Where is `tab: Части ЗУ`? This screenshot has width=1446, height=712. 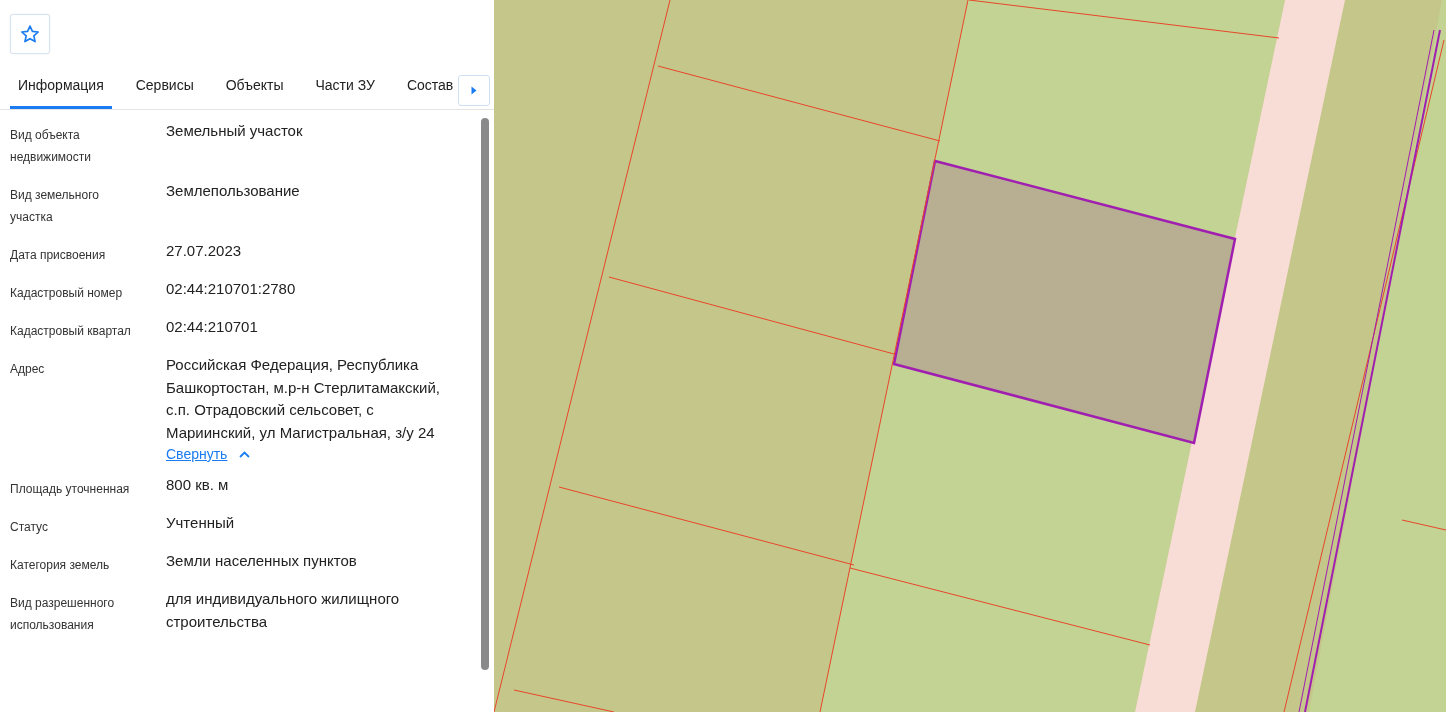 tab: Части ЗУ is located at coordinates (345, 85).